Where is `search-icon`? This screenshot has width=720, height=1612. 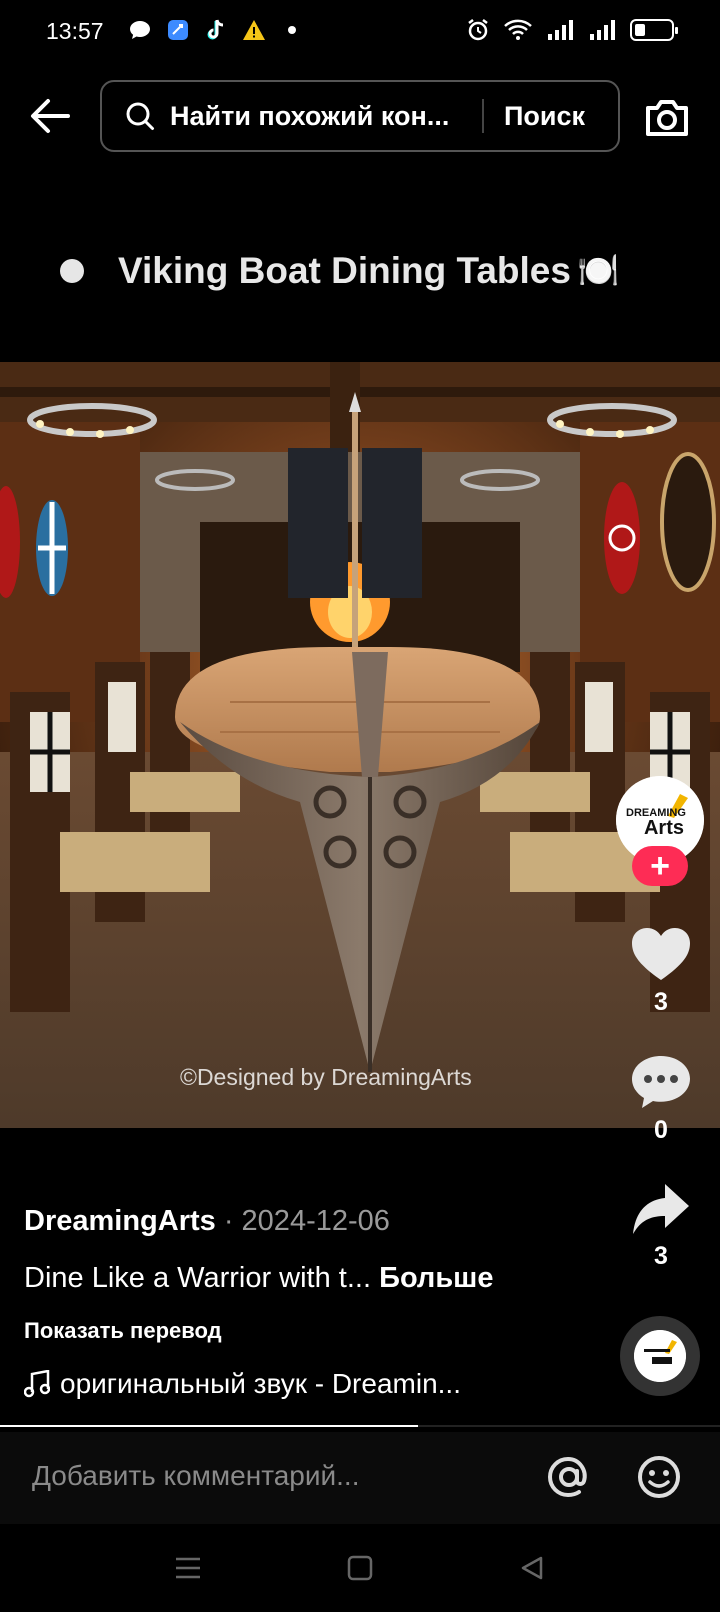 search-icon is located at coordinates (140, 116).